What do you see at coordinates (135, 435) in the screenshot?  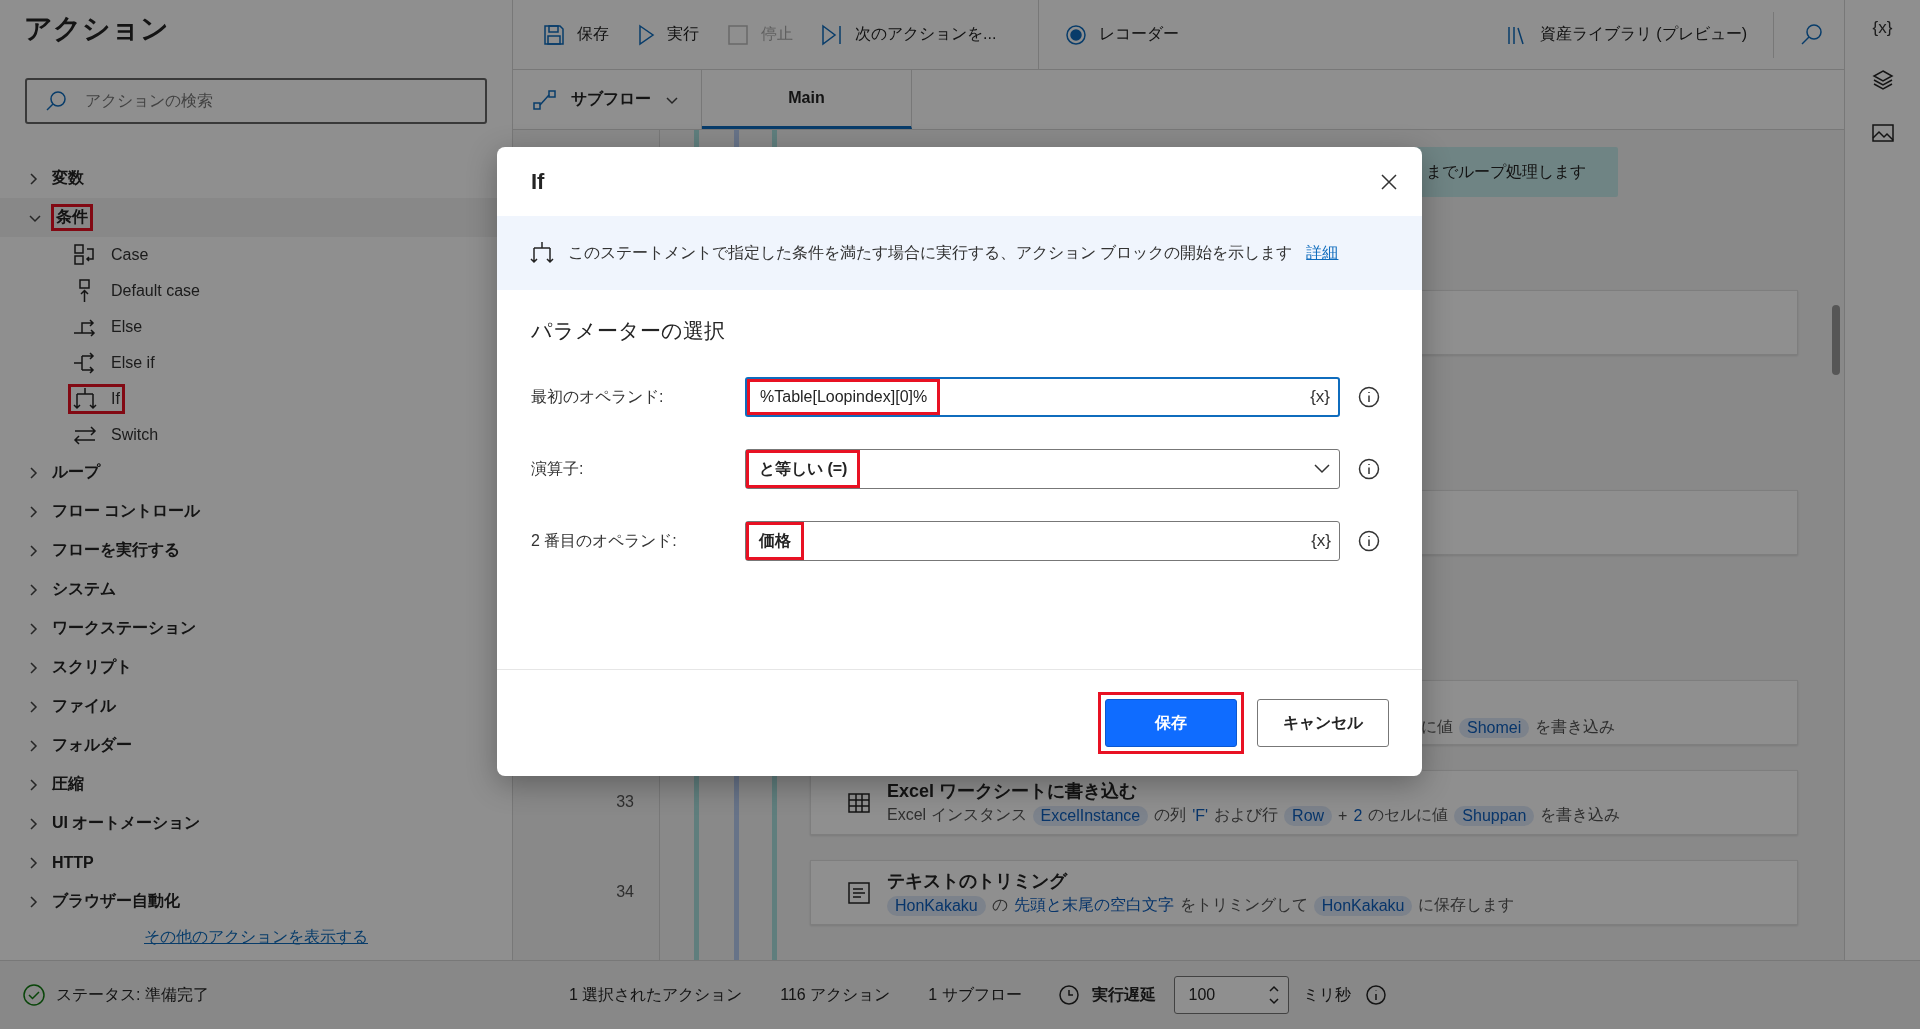 I see `action-label: Switch` at bounding box center [135, 435].